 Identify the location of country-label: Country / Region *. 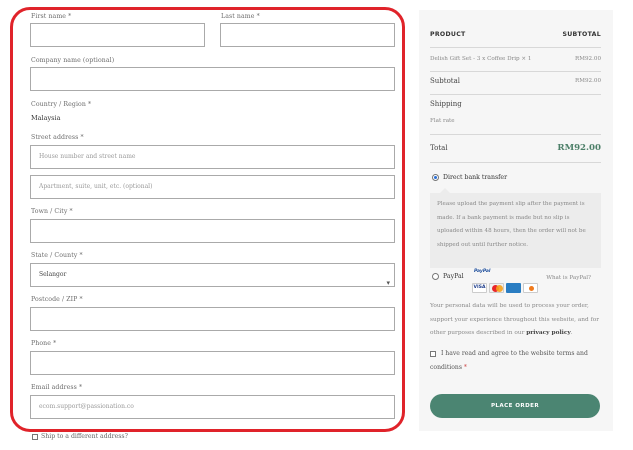
(61, 104).